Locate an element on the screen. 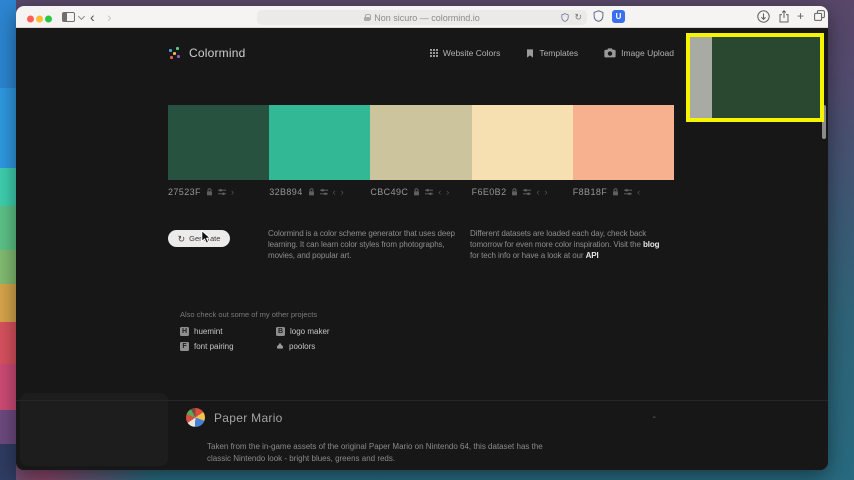 The image size is (854, 480). downloads-icon is located at coordinates (763, 16).